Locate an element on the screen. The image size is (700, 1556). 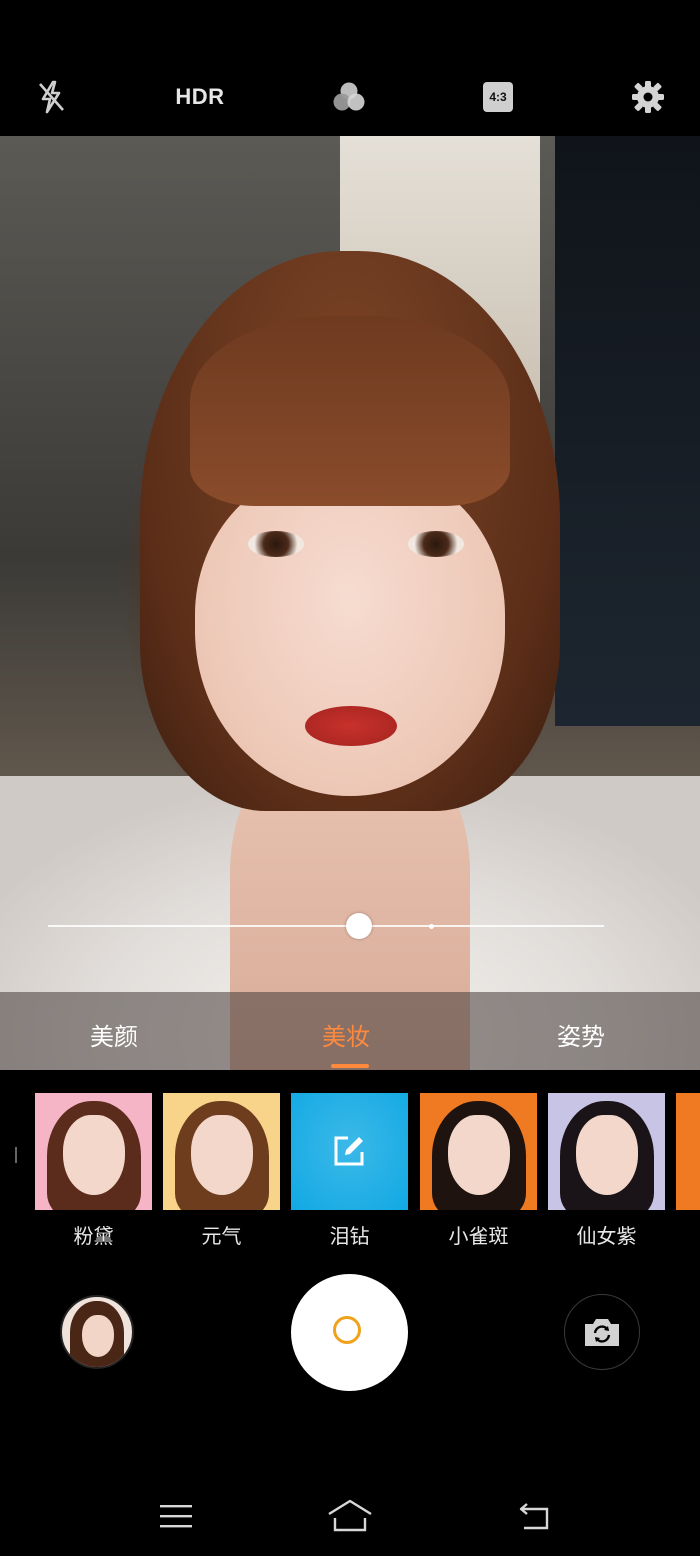
preset-thumb-xiaoquebanb is located at coordinates (478, 1151).